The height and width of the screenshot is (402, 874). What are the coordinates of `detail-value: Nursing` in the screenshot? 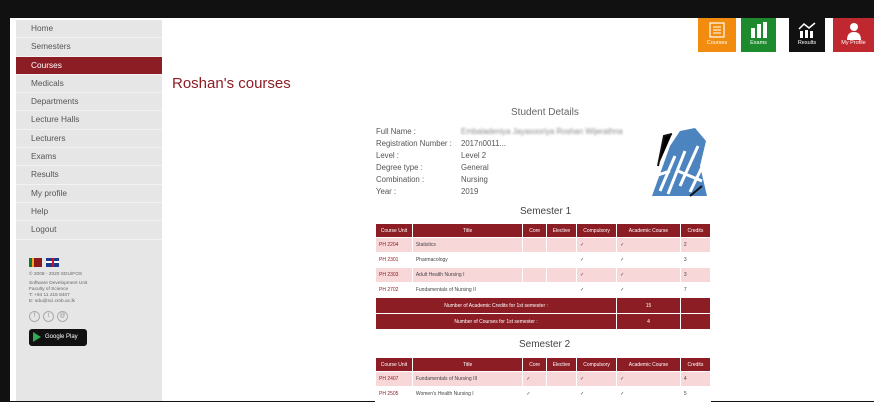 It's located at (474, 179).